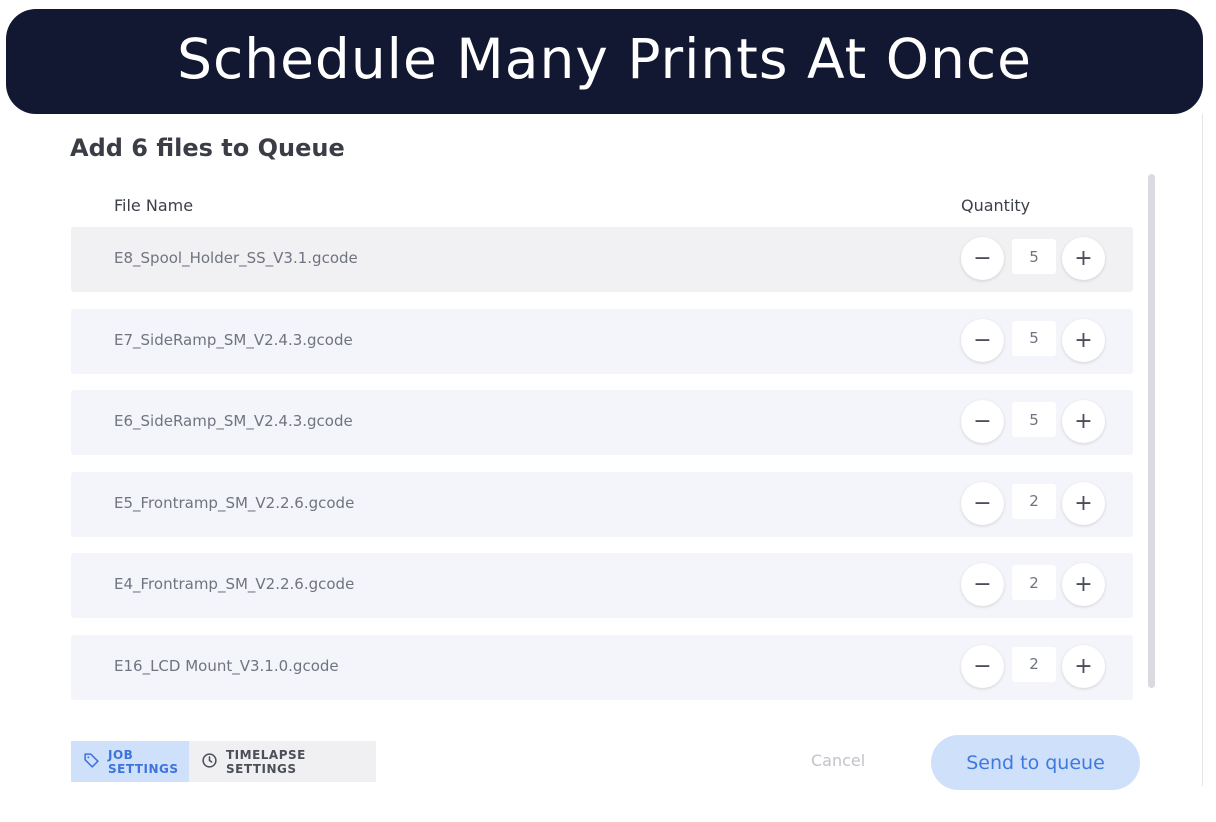 This screenshot has width=1216, height=822. What do you see at coordinates (226, 665) in the screenshot?
I see `file-name: E16_LCD Mount_V3.1.0.gcode` at bounding box center [226, 665].